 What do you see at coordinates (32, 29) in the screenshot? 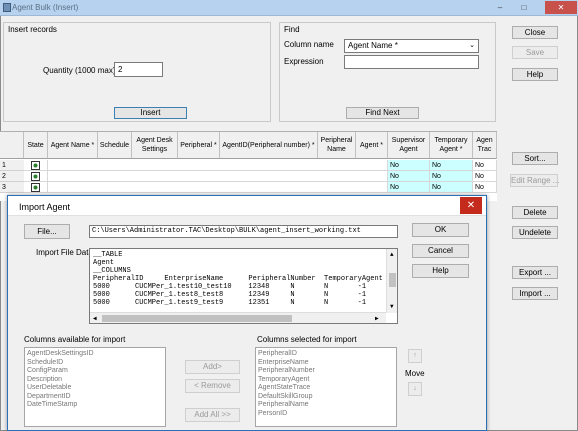
I see `insert-records-title: Insert records` at bounding box center [32, 29].